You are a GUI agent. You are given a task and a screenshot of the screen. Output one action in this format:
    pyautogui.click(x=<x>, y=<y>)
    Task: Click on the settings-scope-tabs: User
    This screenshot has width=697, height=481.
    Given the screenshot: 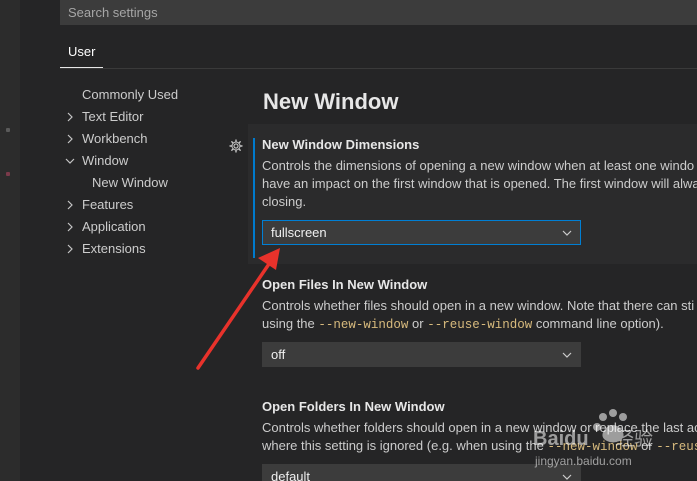 What is the action you would take?
    pyautogui.click(x=378, y=53)
    